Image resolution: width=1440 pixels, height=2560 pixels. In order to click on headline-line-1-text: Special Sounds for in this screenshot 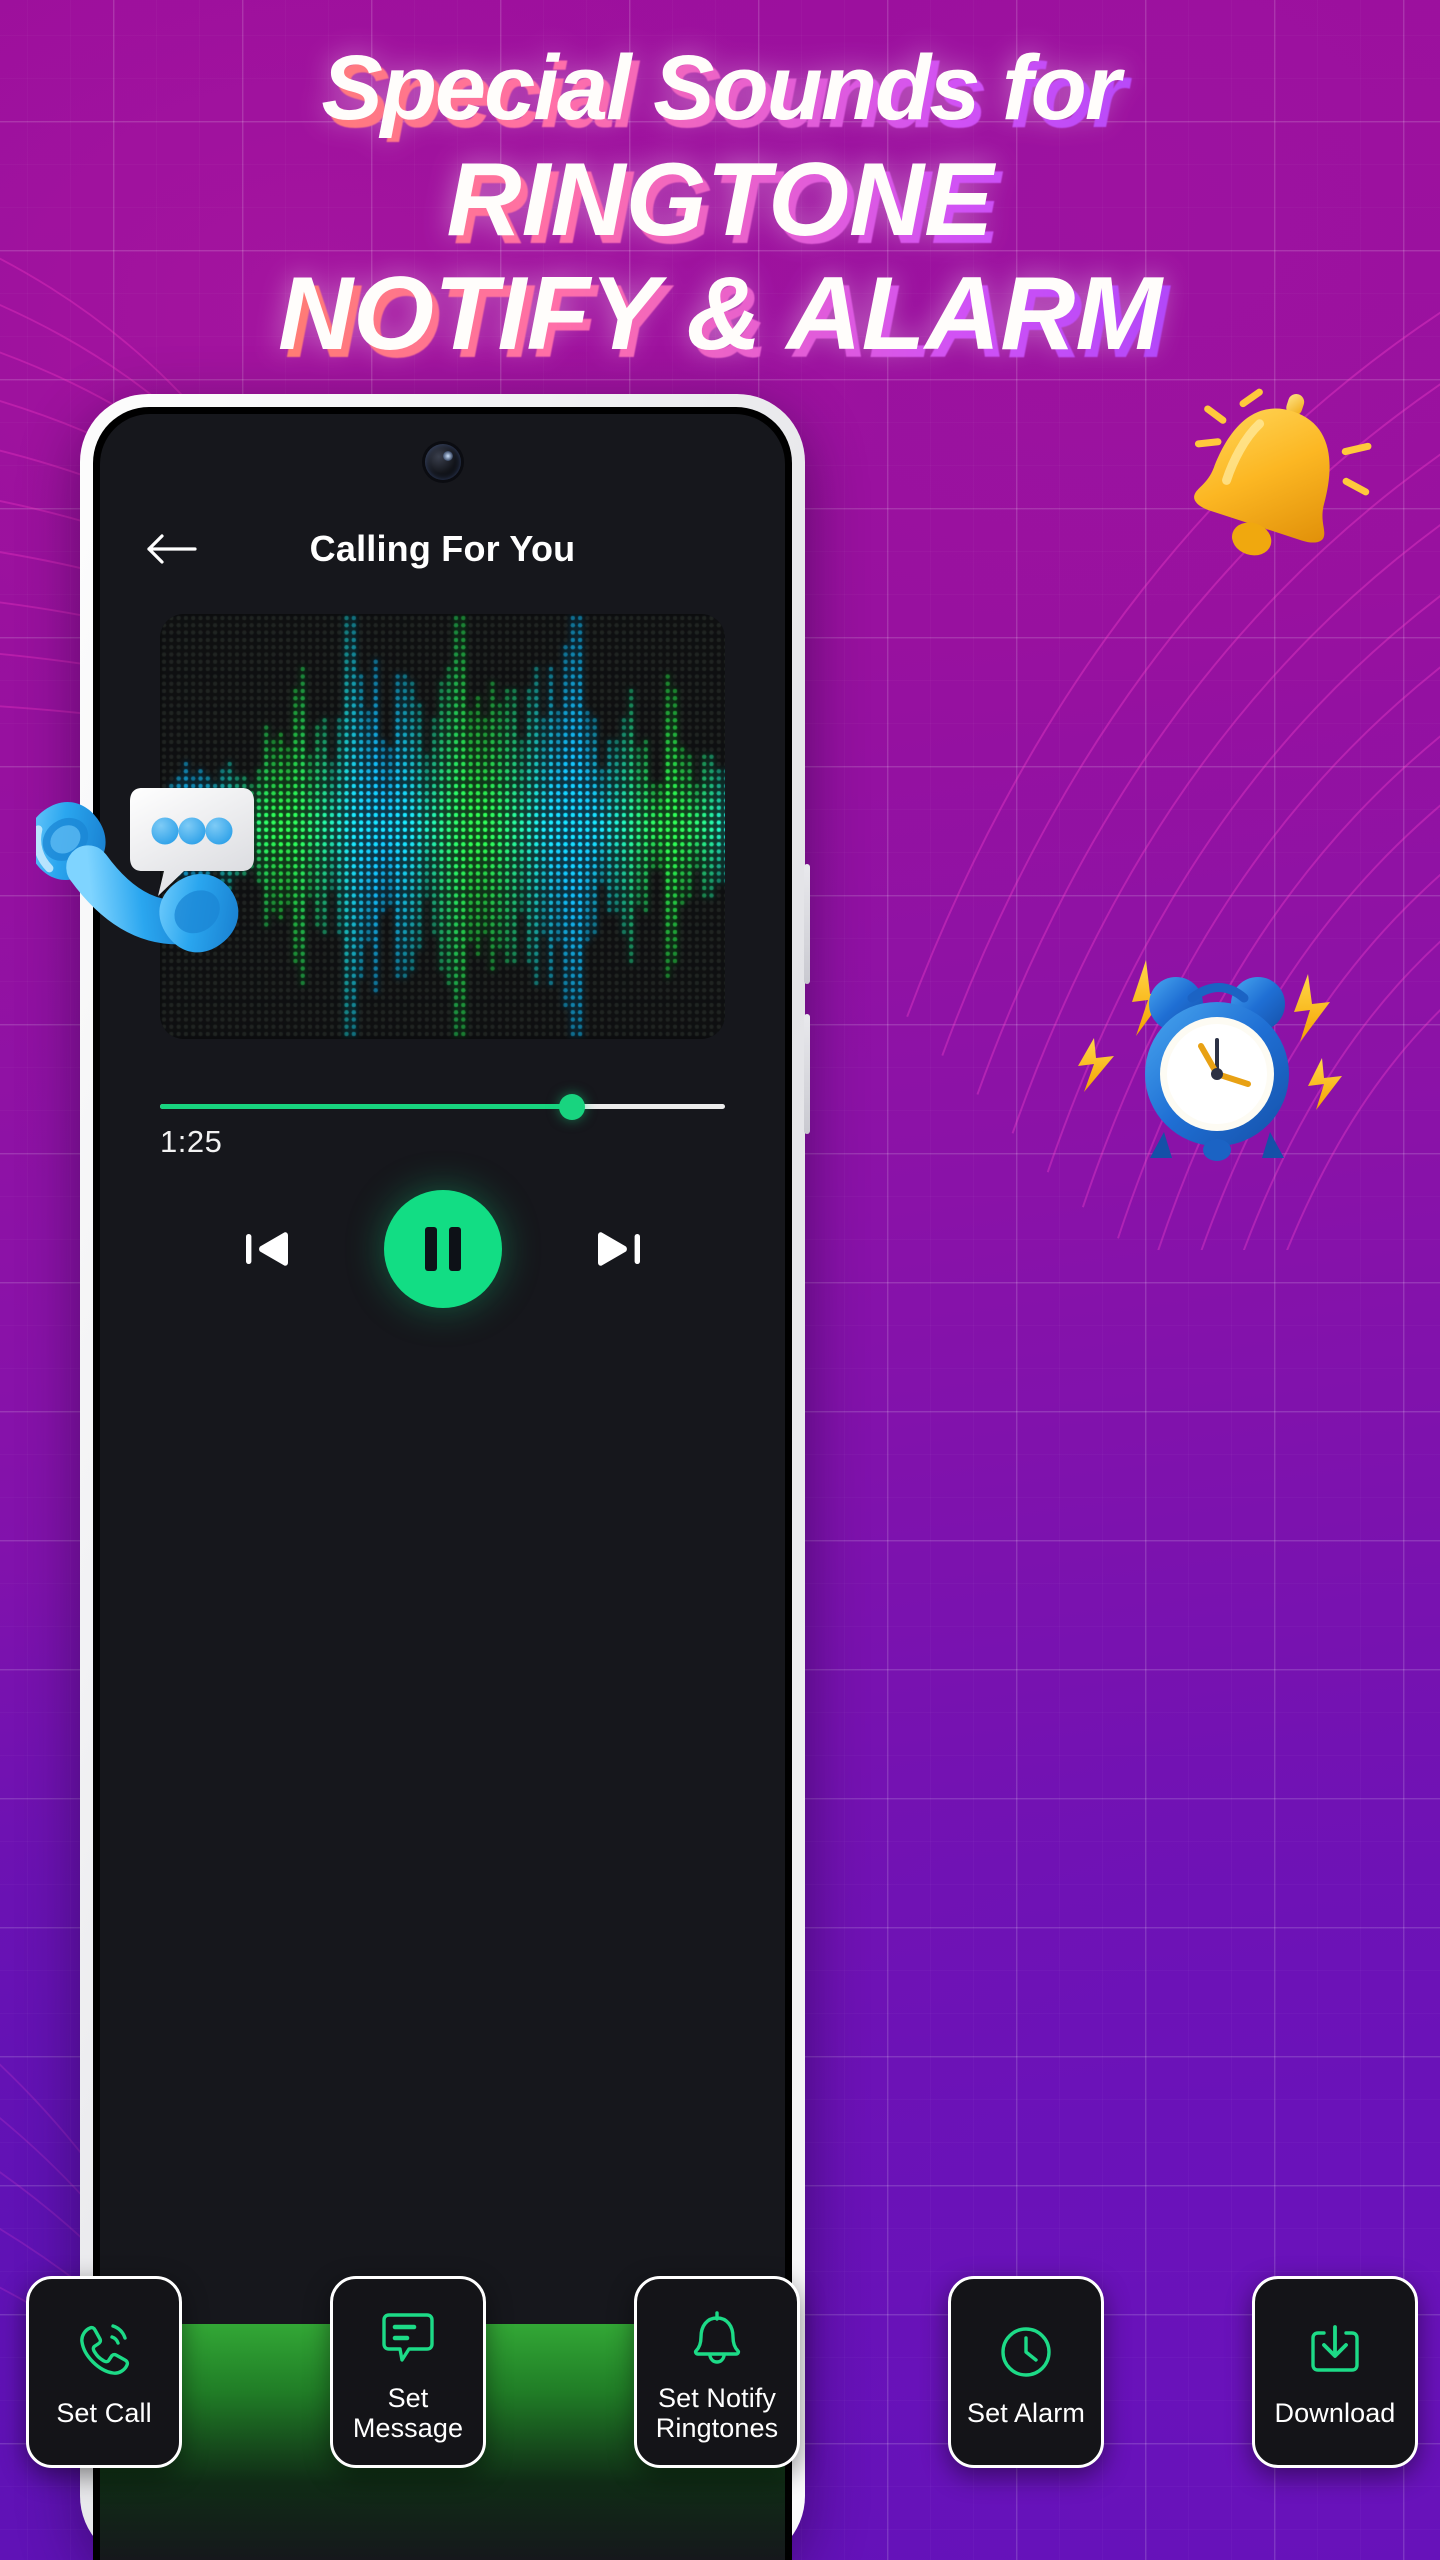, I will do `click(720, 88)`.